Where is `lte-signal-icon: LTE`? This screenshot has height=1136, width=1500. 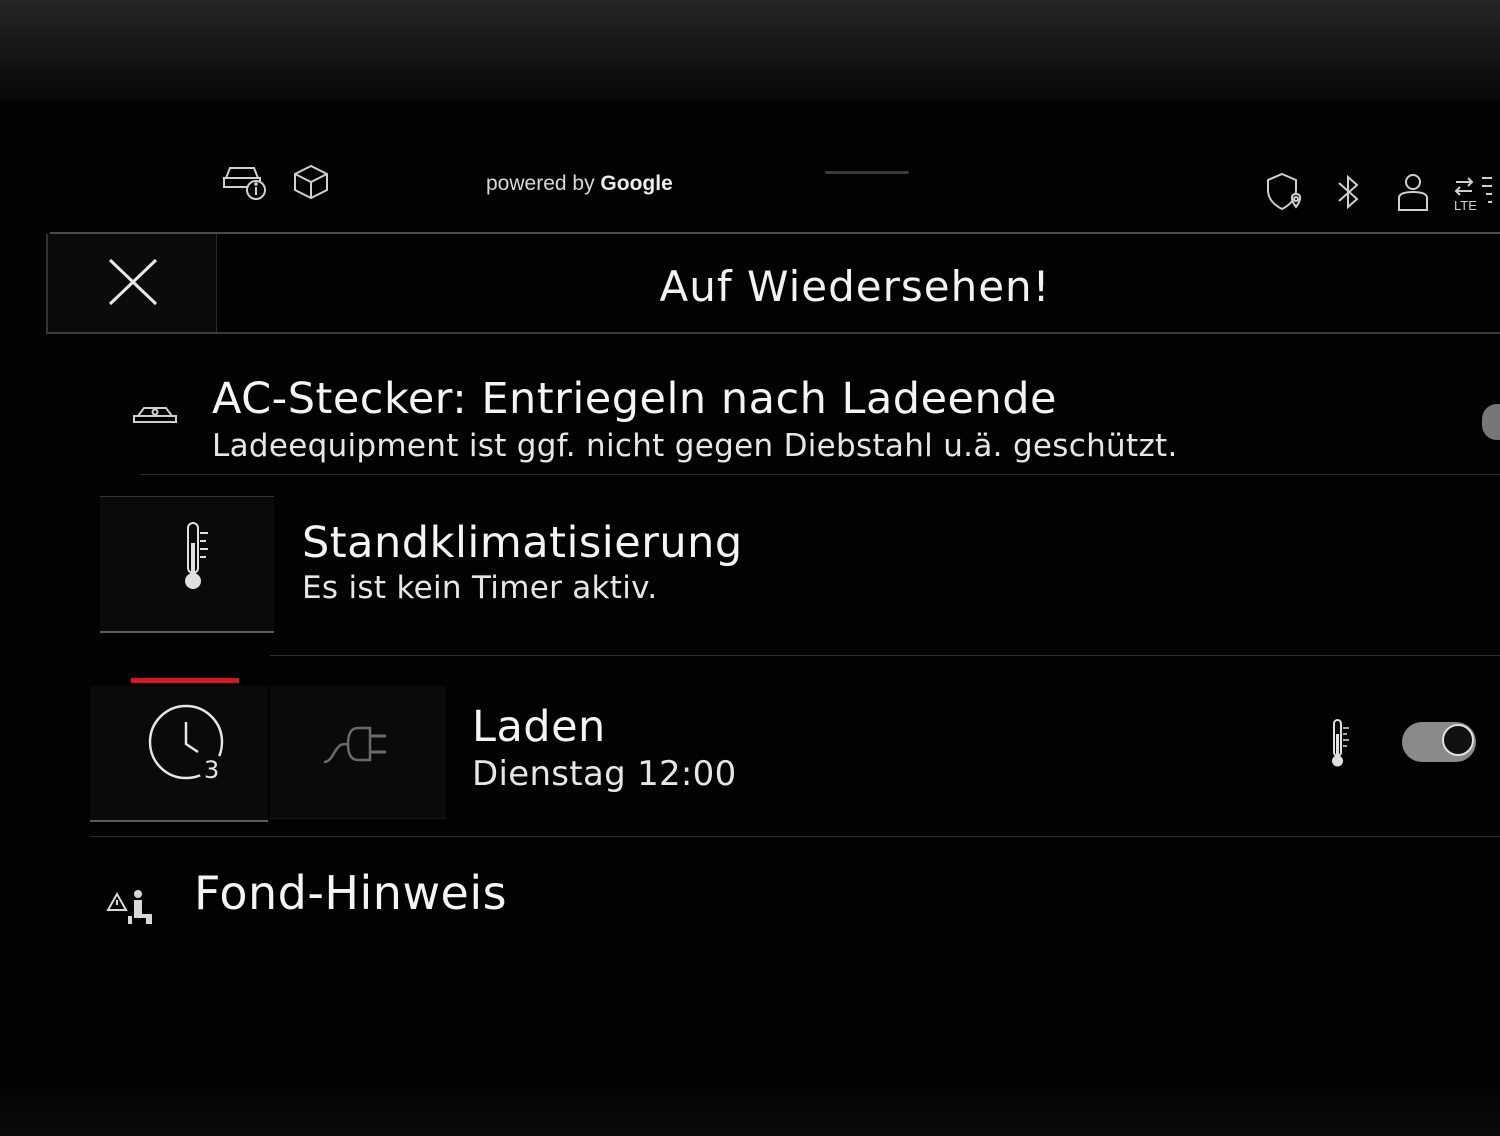 lte-signal-icon: LTE is located at coordinates (1474, 196).